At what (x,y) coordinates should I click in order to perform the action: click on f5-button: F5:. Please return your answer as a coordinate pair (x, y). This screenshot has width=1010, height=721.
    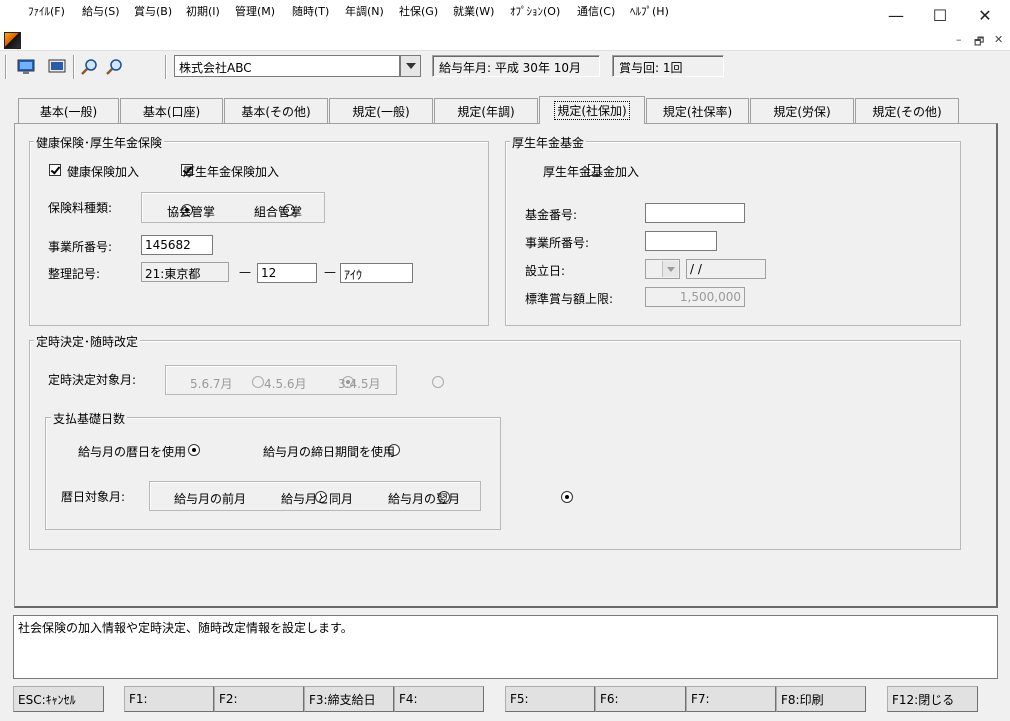
    Looking at the image, I should click on (550, 699).